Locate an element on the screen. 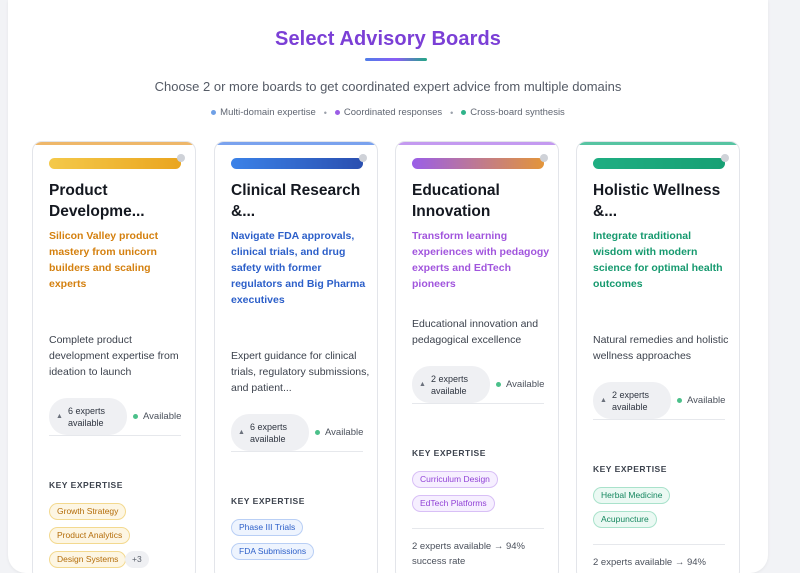  feature-synthesis: Cross-board synthesis is located at coordinates (513, 112).